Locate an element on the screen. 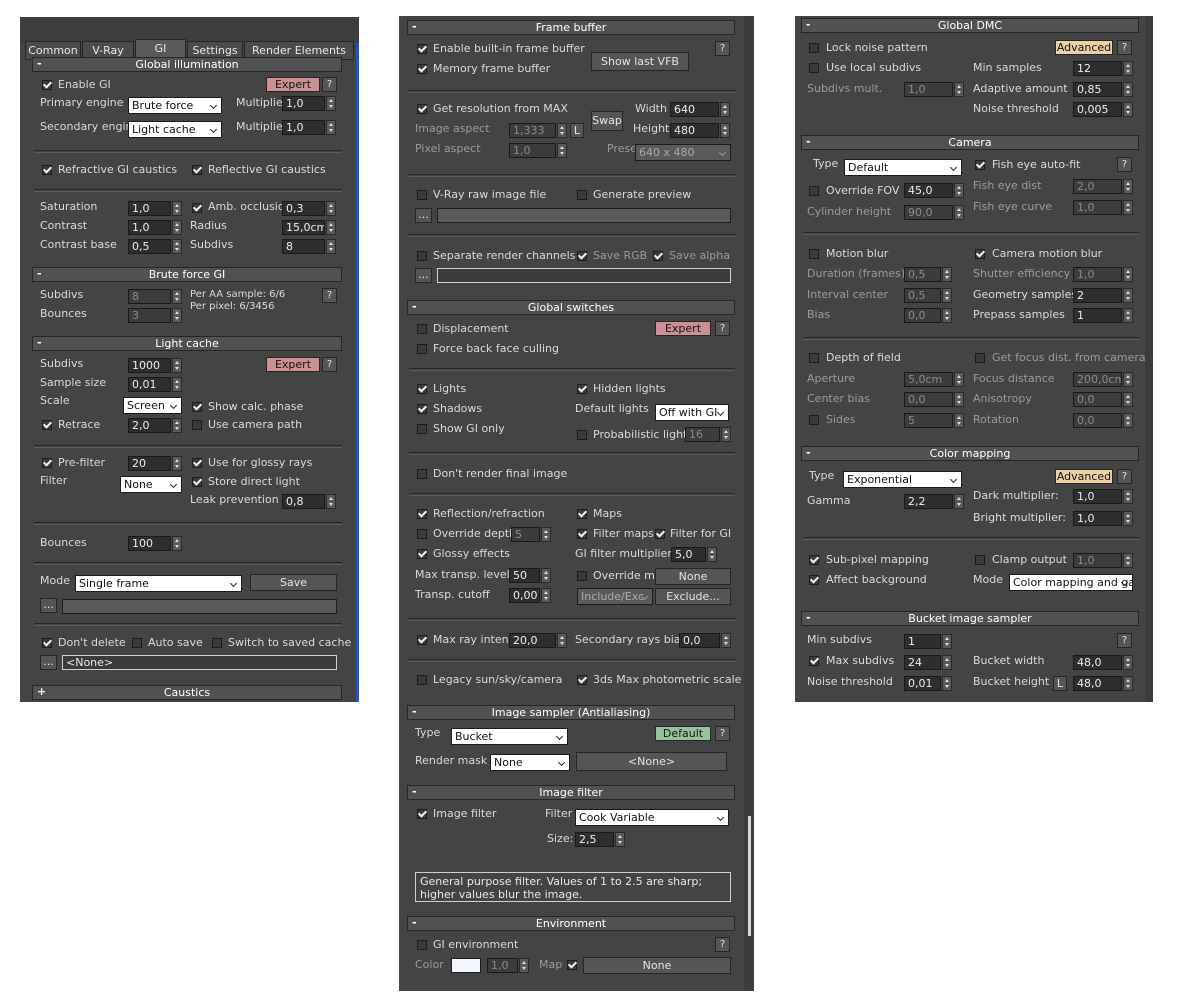  bucket-min-spinner: 1 is located at coordinates (928, 641).